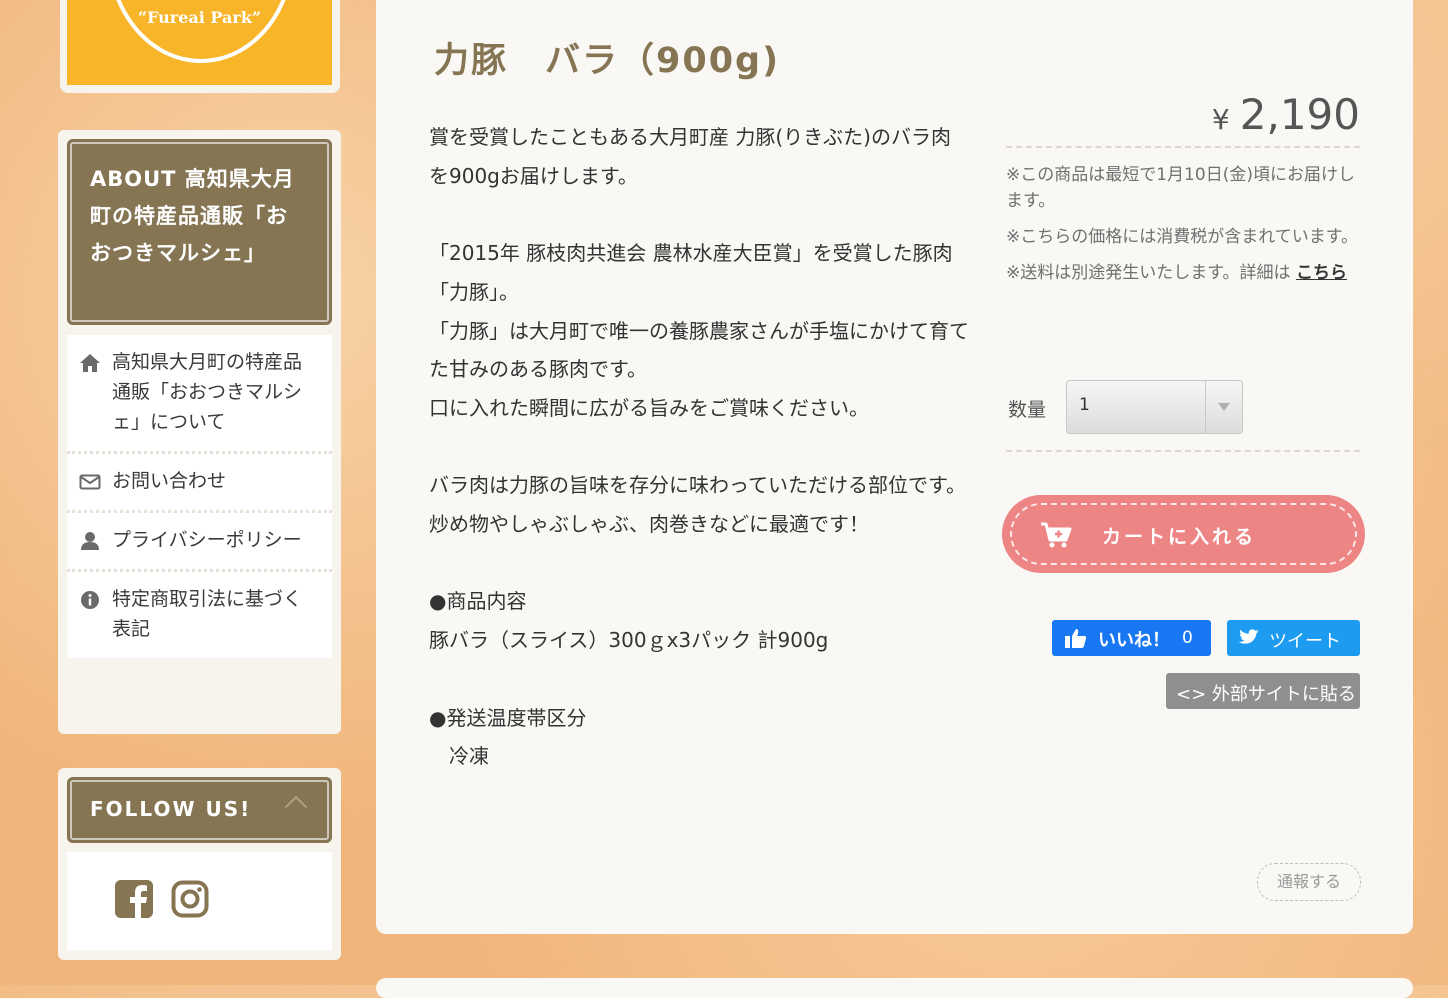 This screenshot has width=1448, height=998. I want to click on note-shipping-date: ※この商品は最短で1月10日(金)頃にお届けします。, so click(1180, 188).